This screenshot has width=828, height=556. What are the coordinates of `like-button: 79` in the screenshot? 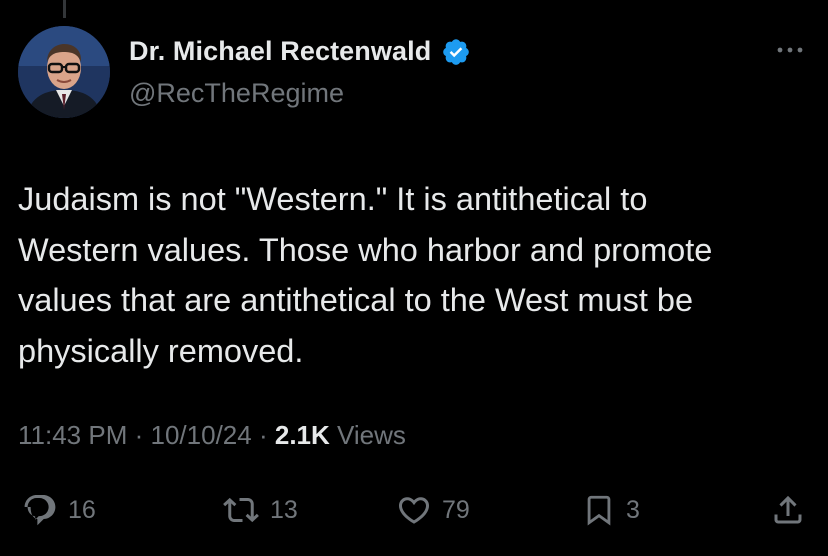 It's located at (433, 510).